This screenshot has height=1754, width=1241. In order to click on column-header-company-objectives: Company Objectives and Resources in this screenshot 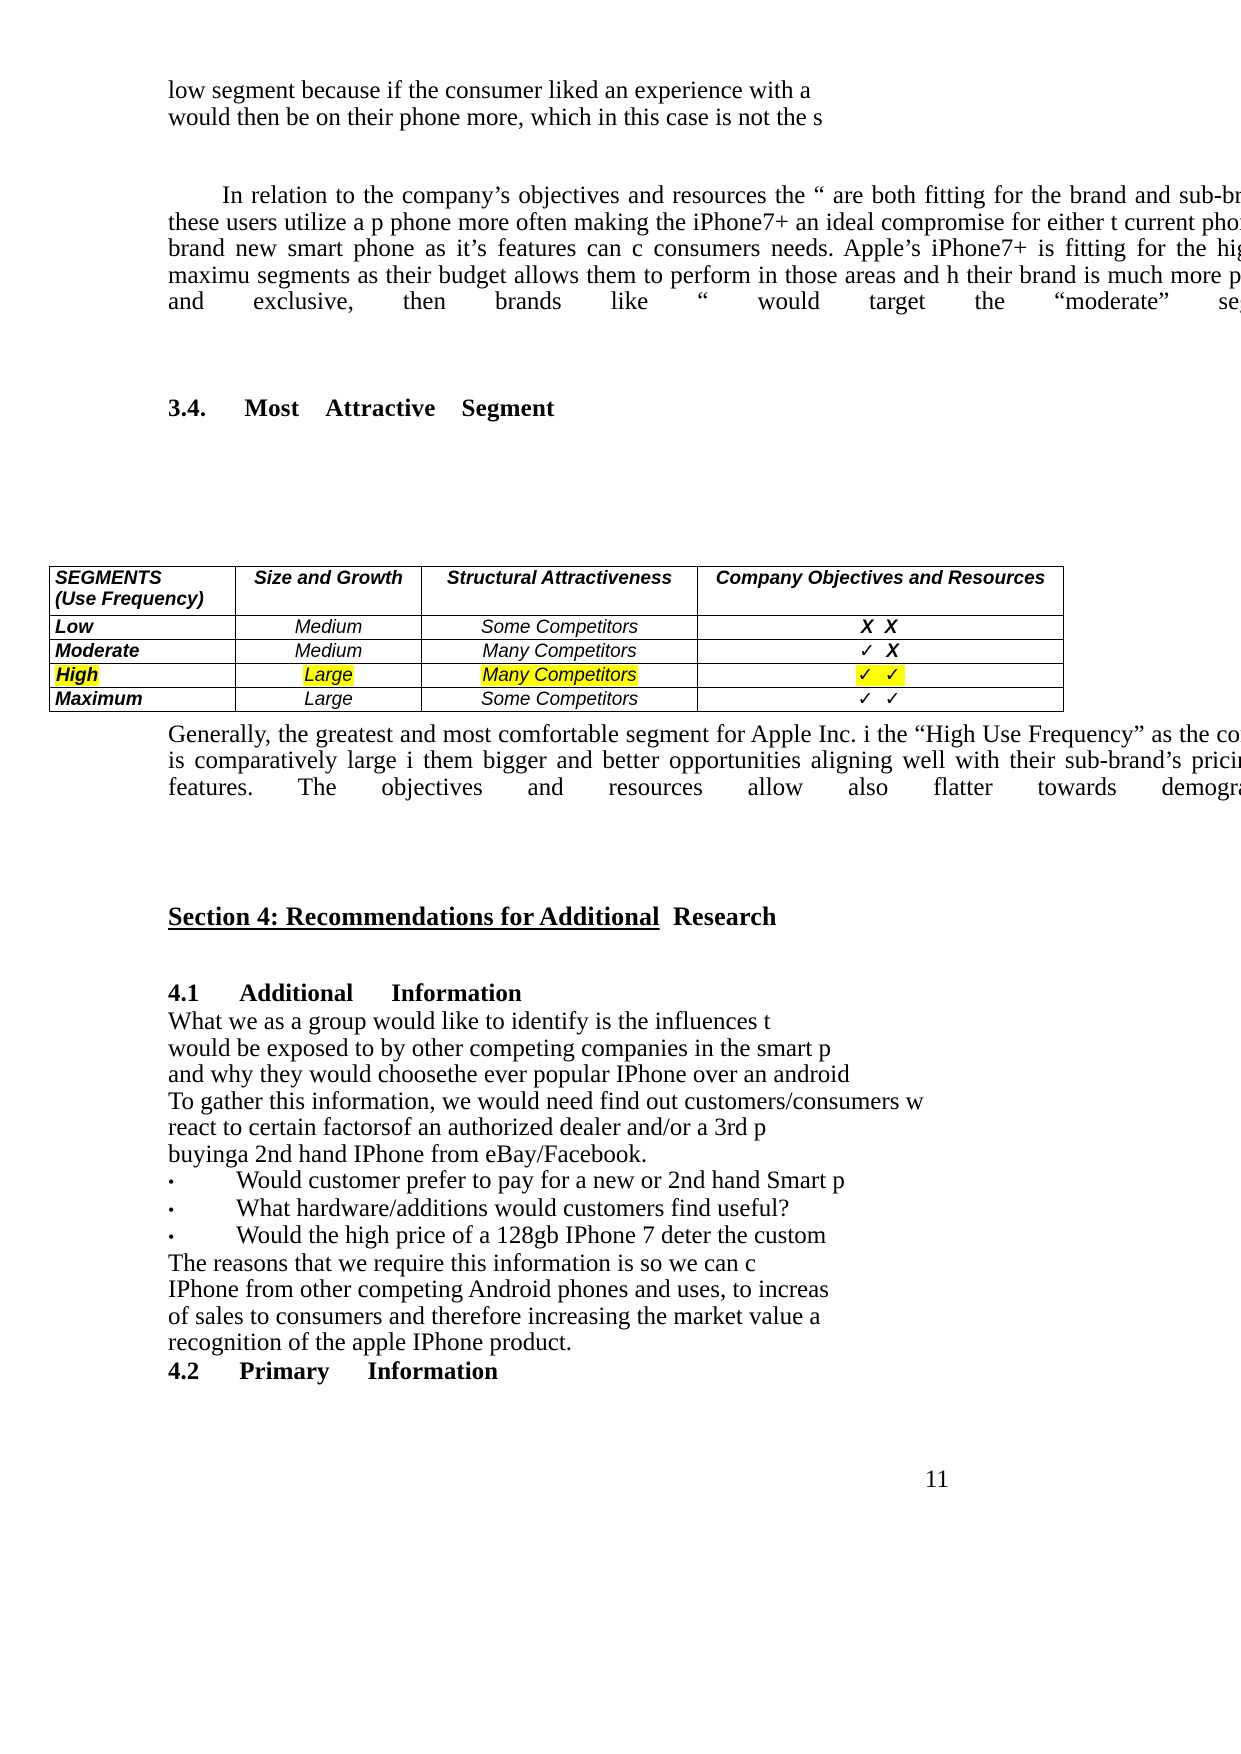, I will do `click(880, 591)`.